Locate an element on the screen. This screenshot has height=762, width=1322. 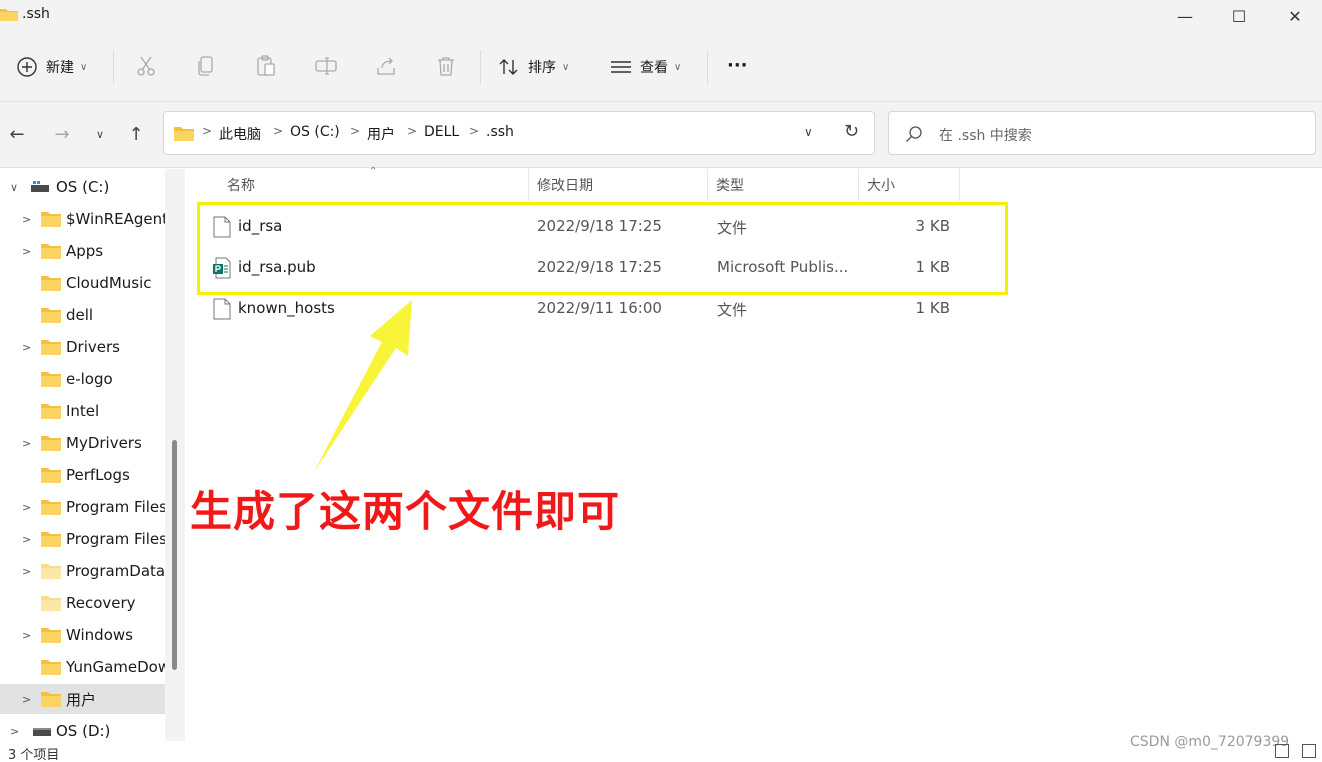
annotation-arrow is located at coordinates (363, 386).